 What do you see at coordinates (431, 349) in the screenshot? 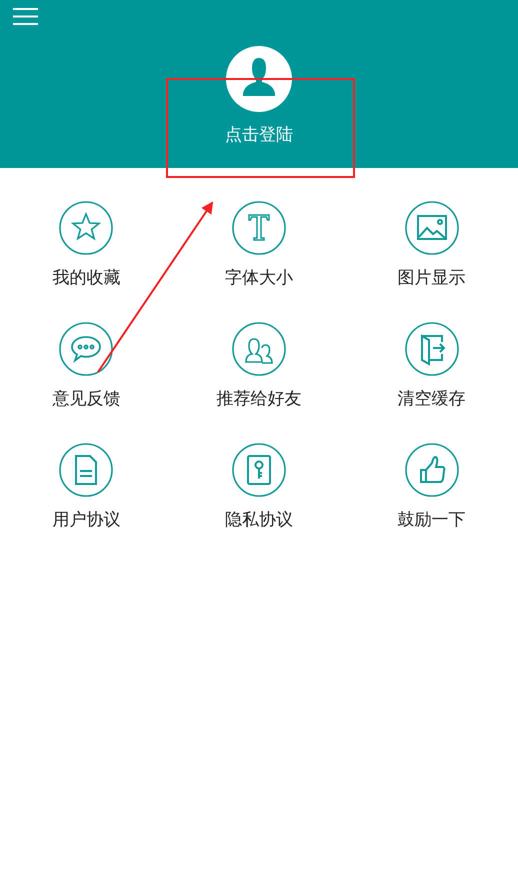
I see `exit-door-icon` at bounding box center [431, 349].